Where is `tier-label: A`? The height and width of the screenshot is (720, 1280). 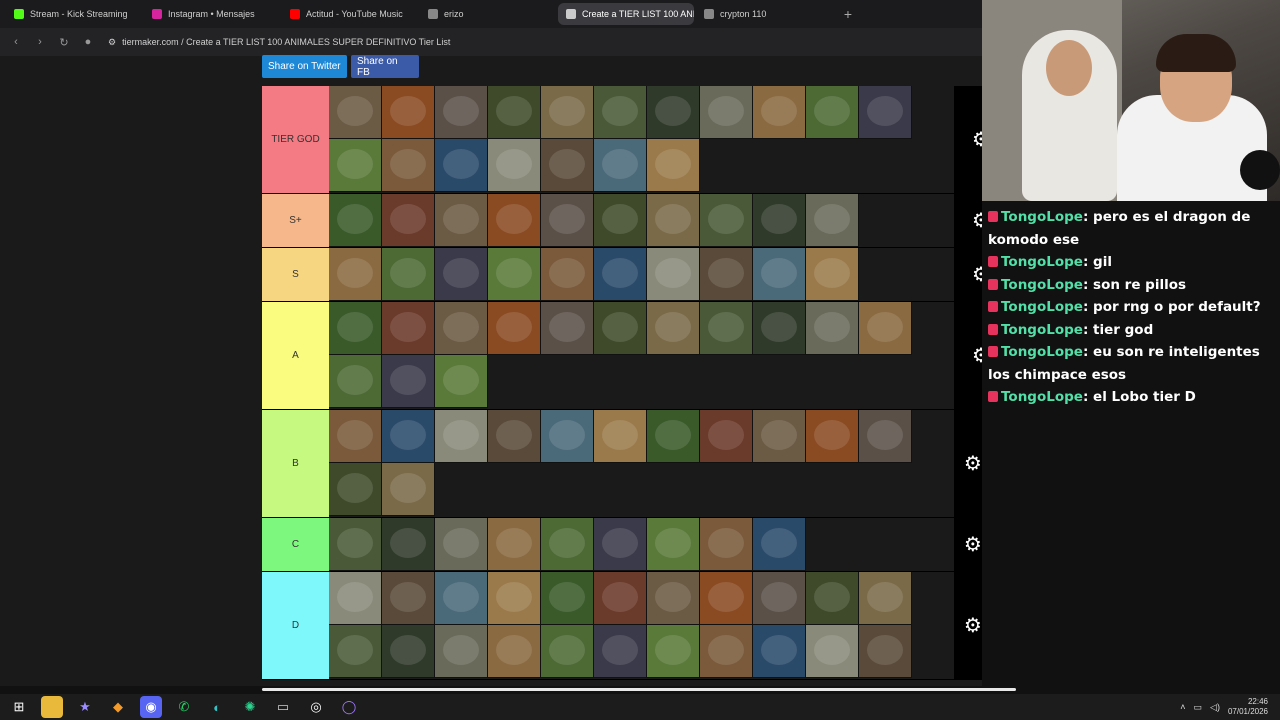 tier-label: A is located at coordinates (295, 355).